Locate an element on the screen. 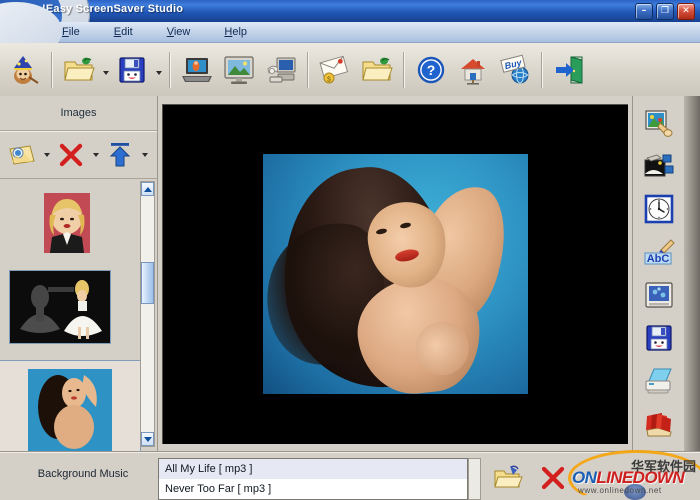 The height and width of the screenshot is (500, 700). side-toolbar: AbC is located at coordinates (658, 277).